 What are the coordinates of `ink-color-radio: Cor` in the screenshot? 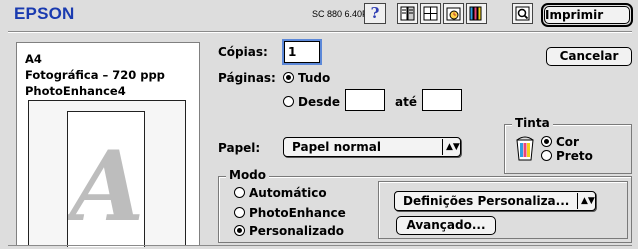 It's located at (560, 142).